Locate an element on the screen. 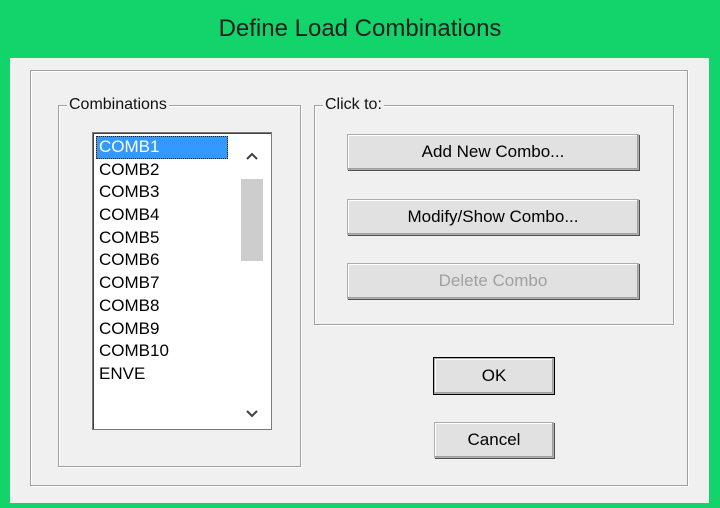  delete-combo-button: Delete Combo is located at coordinates (493, 281).